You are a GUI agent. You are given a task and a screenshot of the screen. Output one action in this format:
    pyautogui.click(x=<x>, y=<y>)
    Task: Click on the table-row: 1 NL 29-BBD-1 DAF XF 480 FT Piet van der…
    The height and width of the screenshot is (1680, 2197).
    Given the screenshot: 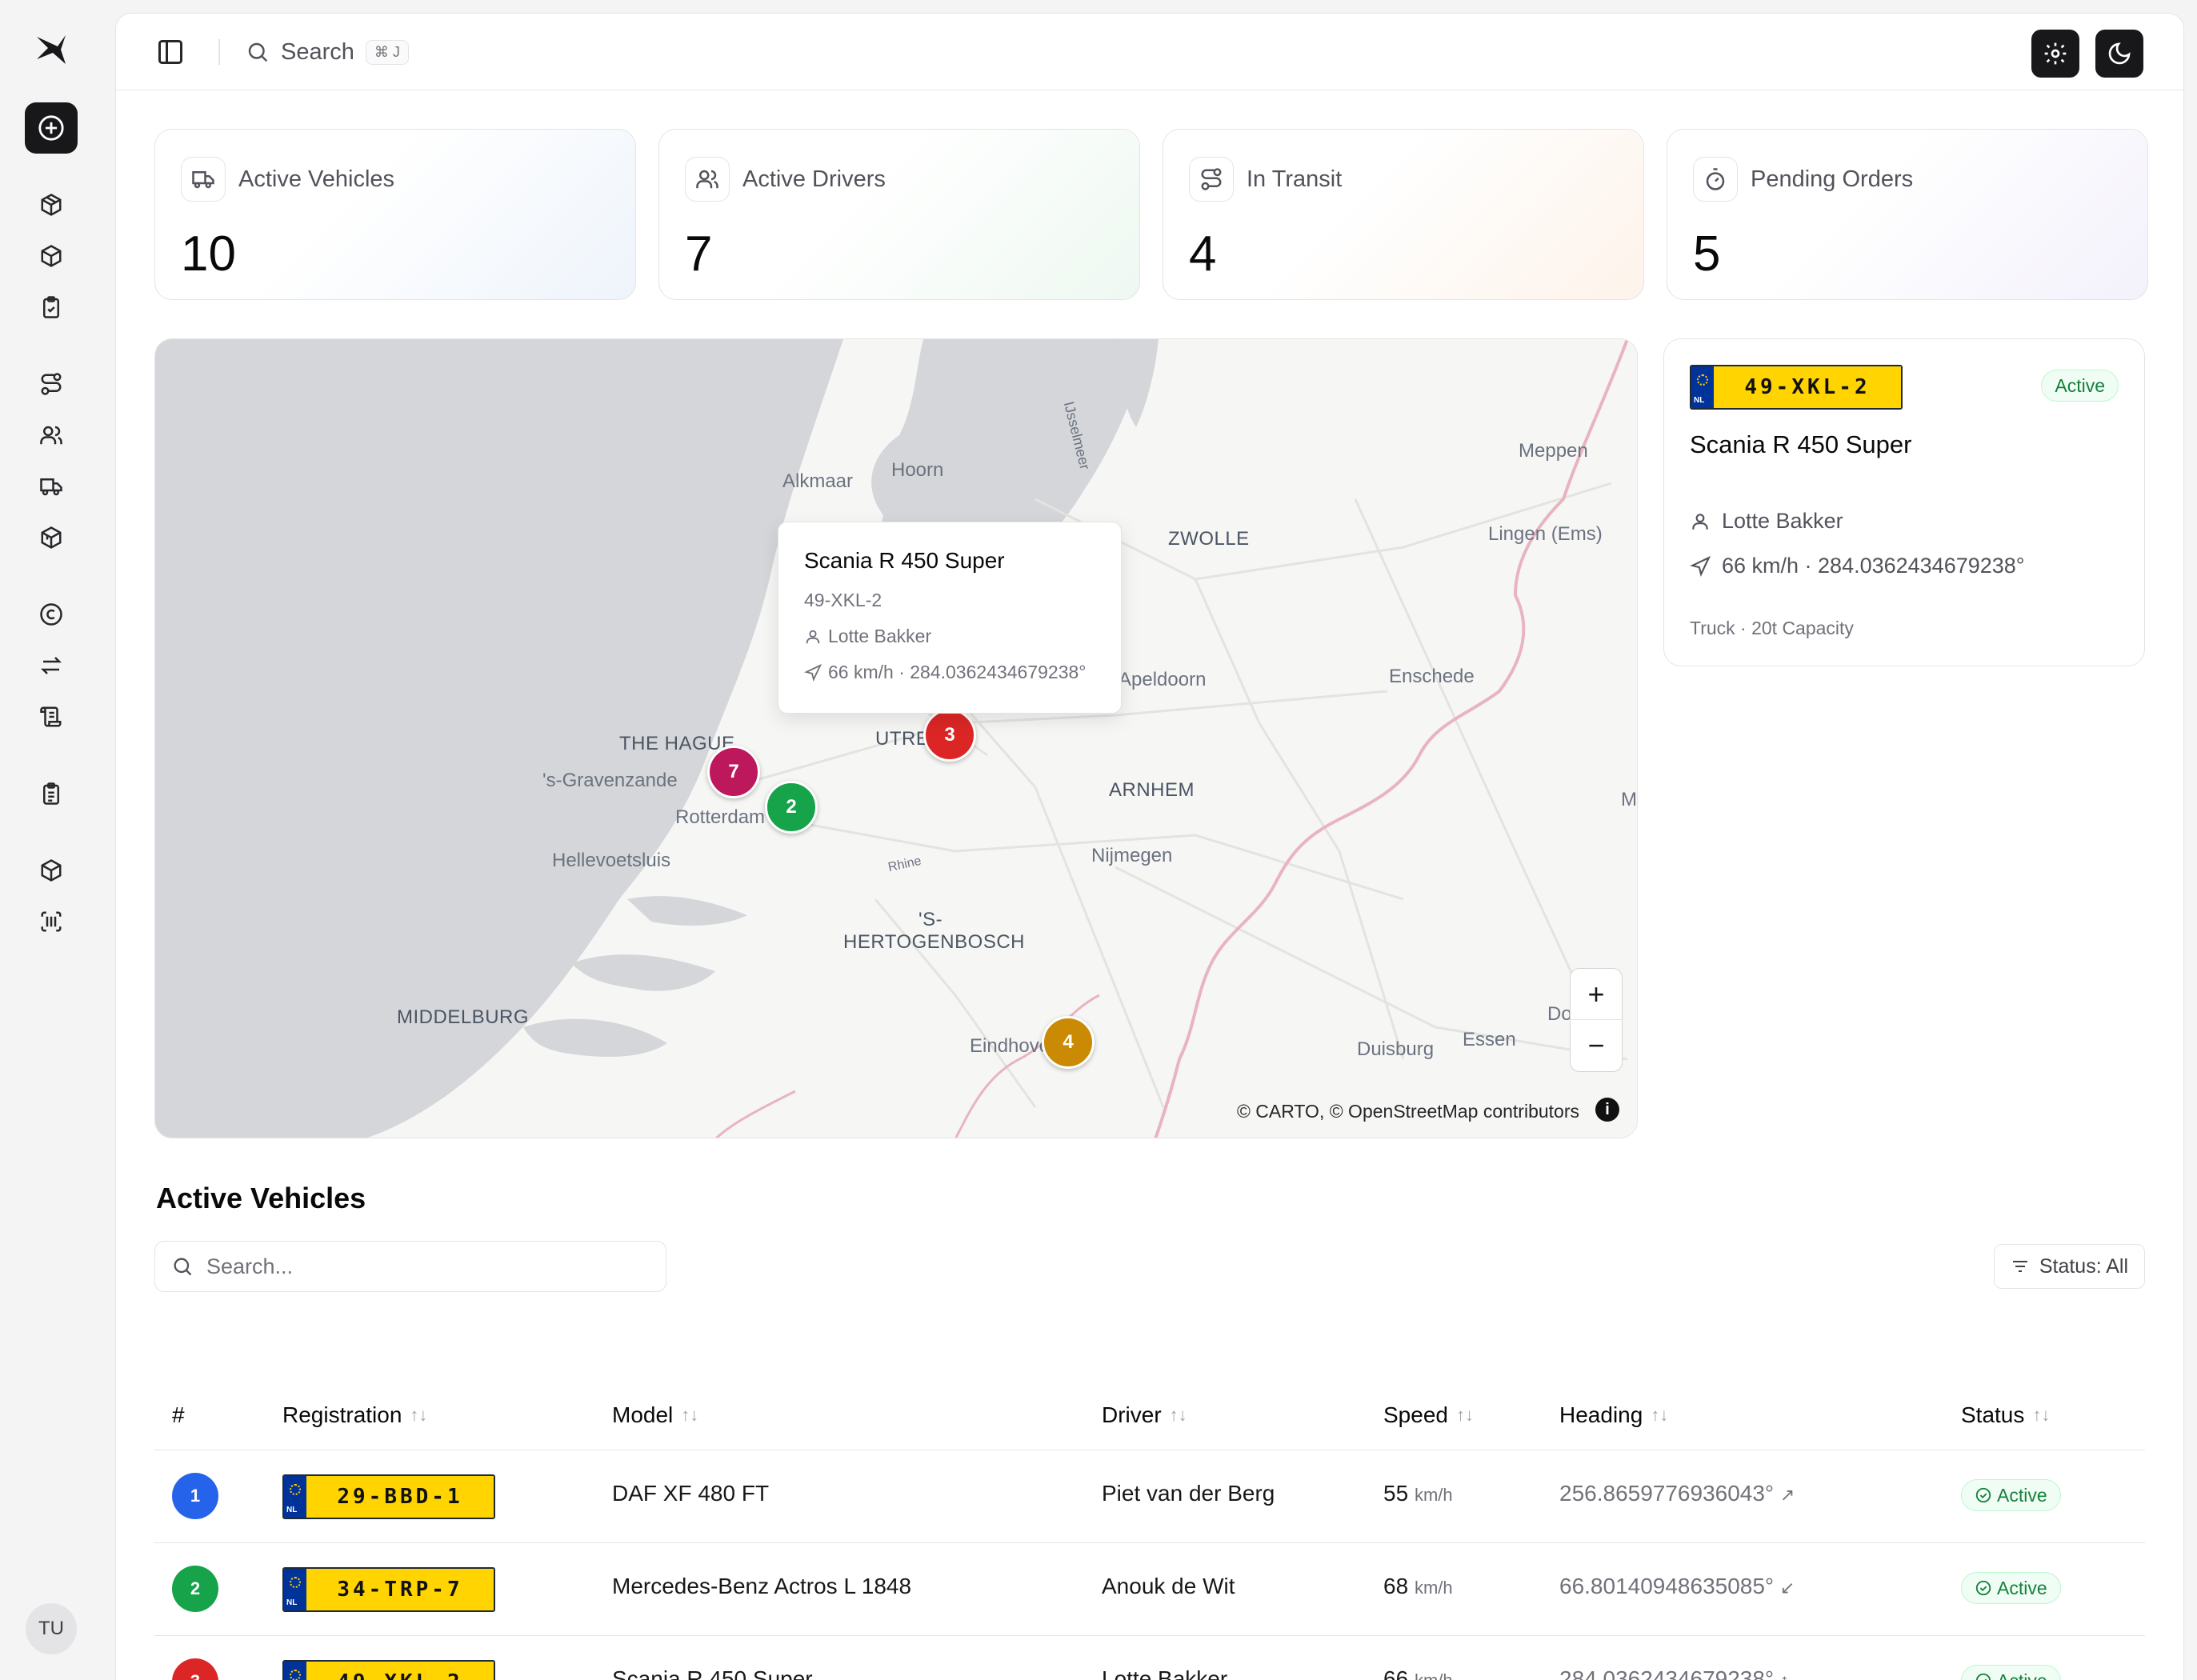 What is the action you would take?
    pyautogui.click(x=1150, y=1496)
    